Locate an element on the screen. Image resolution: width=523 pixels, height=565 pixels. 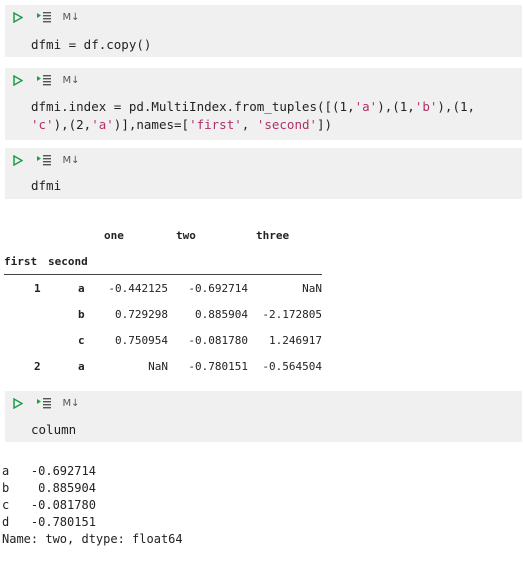
code-text: , is located at coordinates (249, 124).